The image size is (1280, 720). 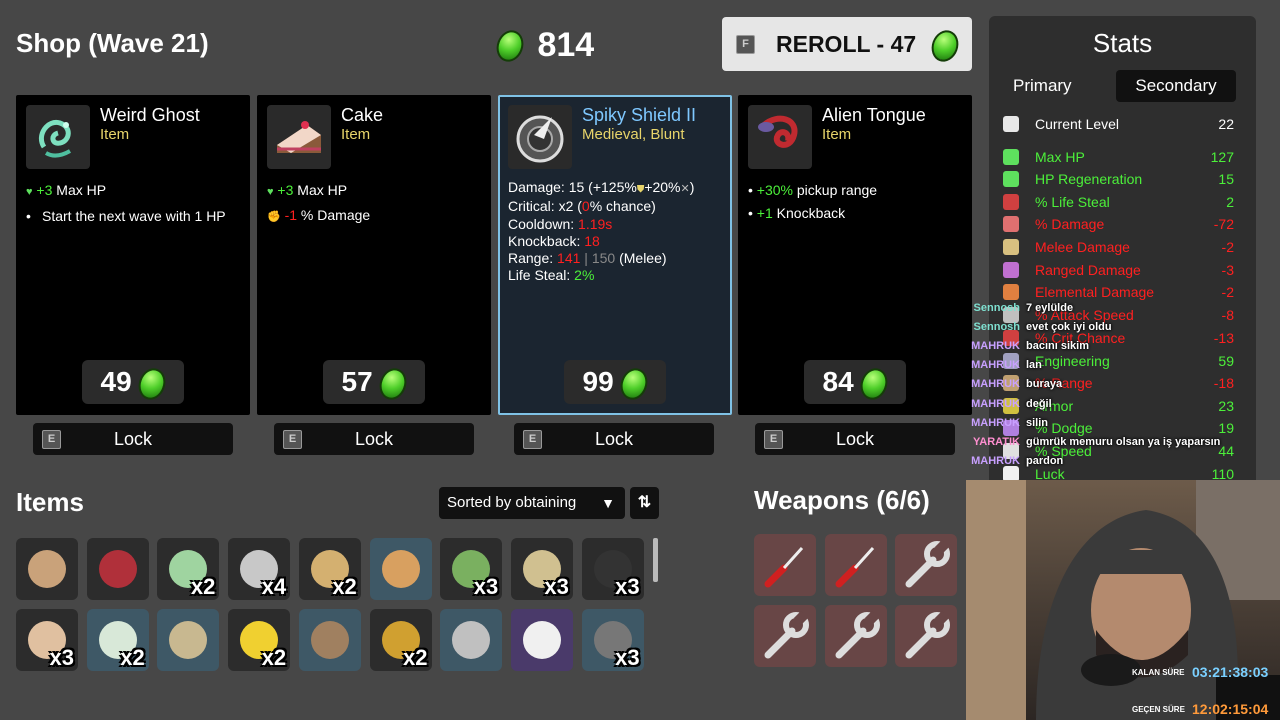 What do you see at coordinates (44, 190) in the screenshot?
I see `effect-value: +3` at bounding box center [44, 190].